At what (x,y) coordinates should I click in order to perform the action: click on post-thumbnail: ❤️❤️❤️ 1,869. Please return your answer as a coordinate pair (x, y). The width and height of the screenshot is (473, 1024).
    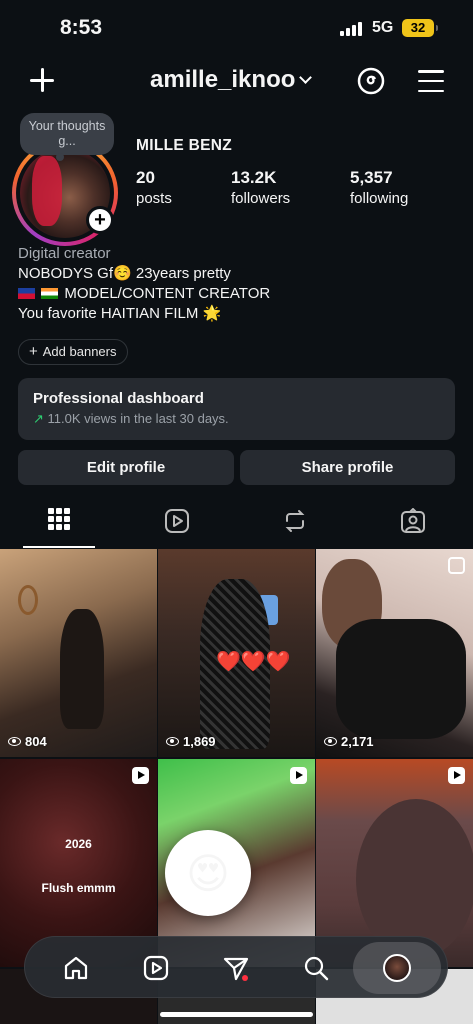
    Looking at the image, I should click on (236, 653).